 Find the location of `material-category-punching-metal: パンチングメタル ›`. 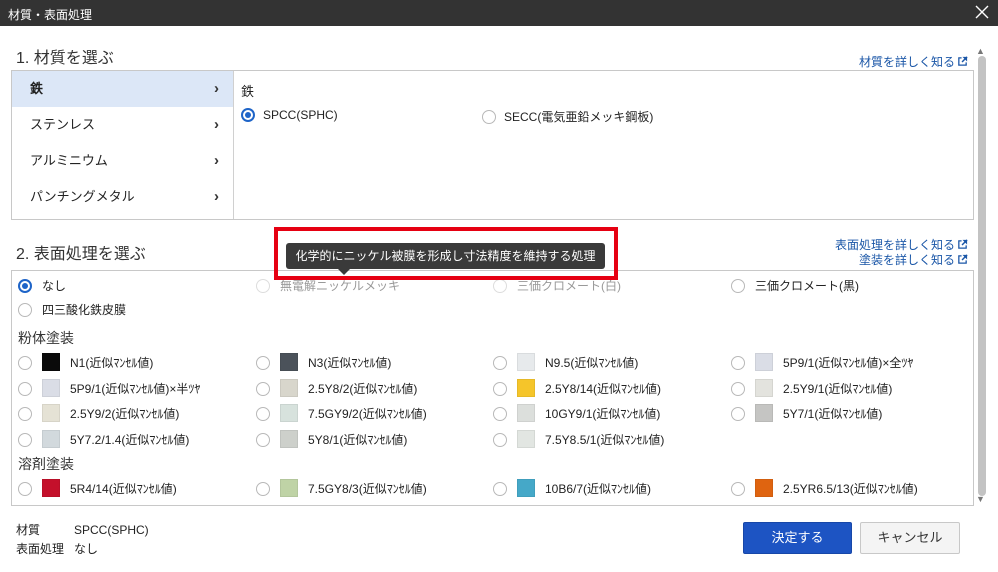

material-category-punching-metal: パンチングメタル › is located at coordinates (122, 197).